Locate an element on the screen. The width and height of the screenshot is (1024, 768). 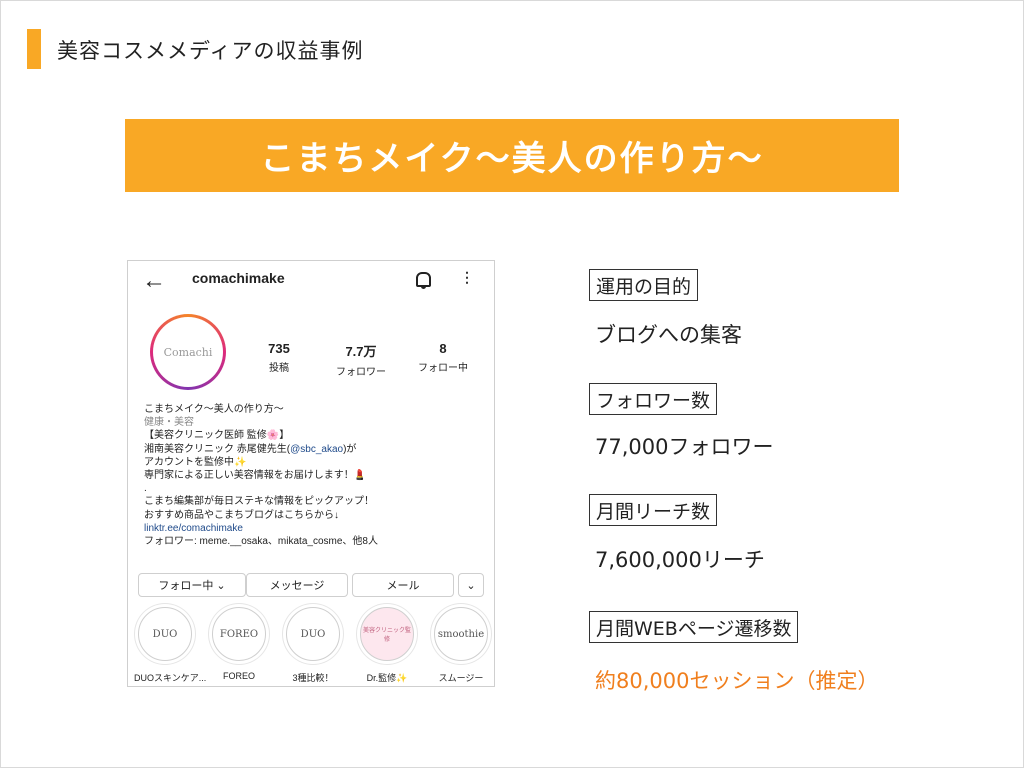
followers-label: フォロワー数 is located at coordinates (653, 399).